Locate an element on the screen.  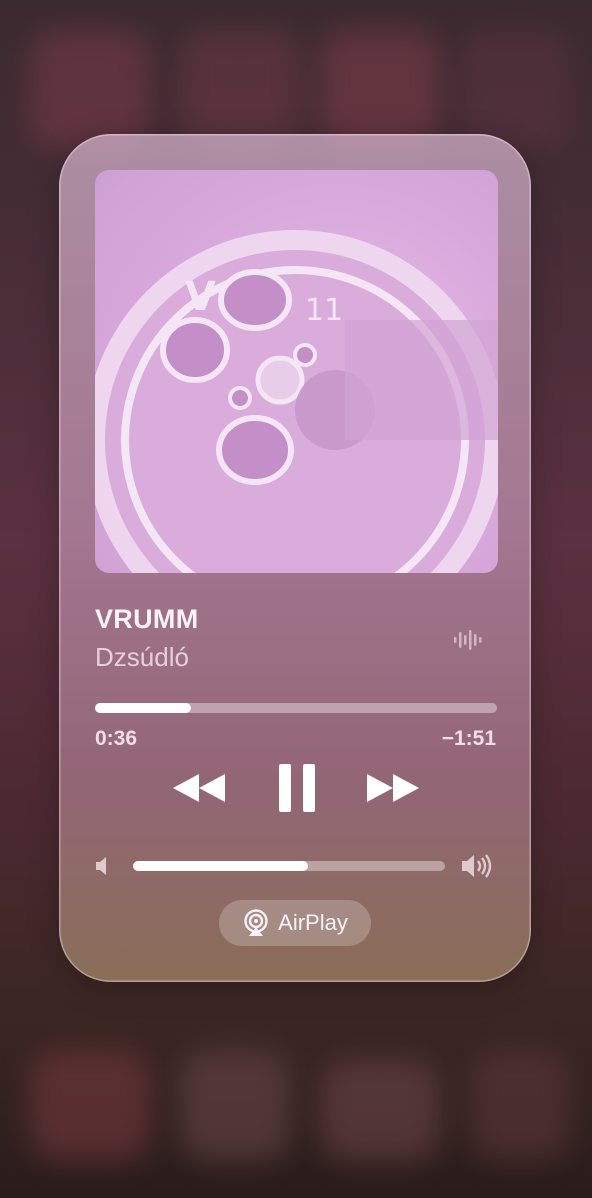
fast-forward-button is located at coordinates (393, 788).